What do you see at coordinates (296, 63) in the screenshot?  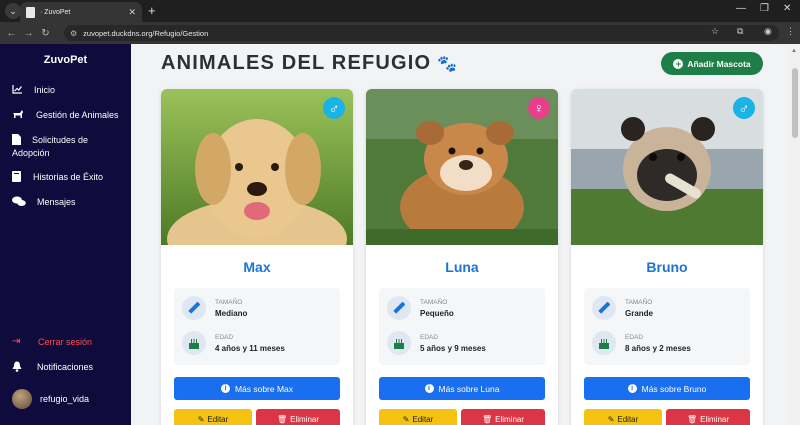 I see `page-title-text: ANIMALES DEL REFUGIO` at bounding box center [296, 63].